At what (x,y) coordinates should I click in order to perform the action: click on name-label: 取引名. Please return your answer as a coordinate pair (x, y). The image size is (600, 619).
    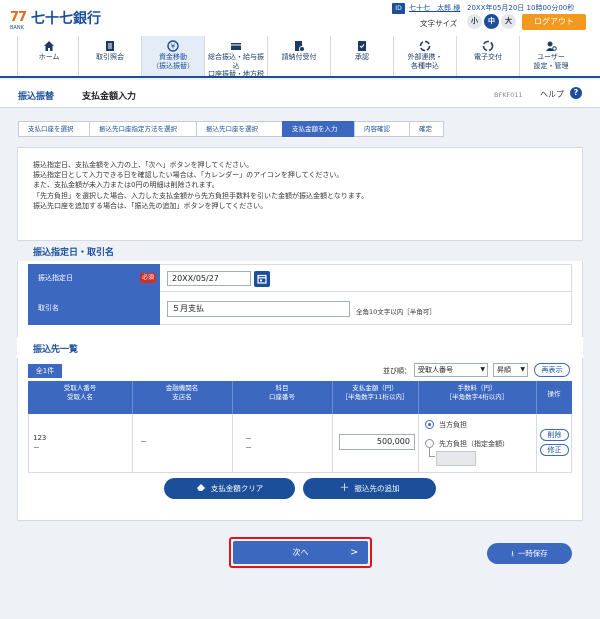
    Looking at the image, I should click on (94, 308).